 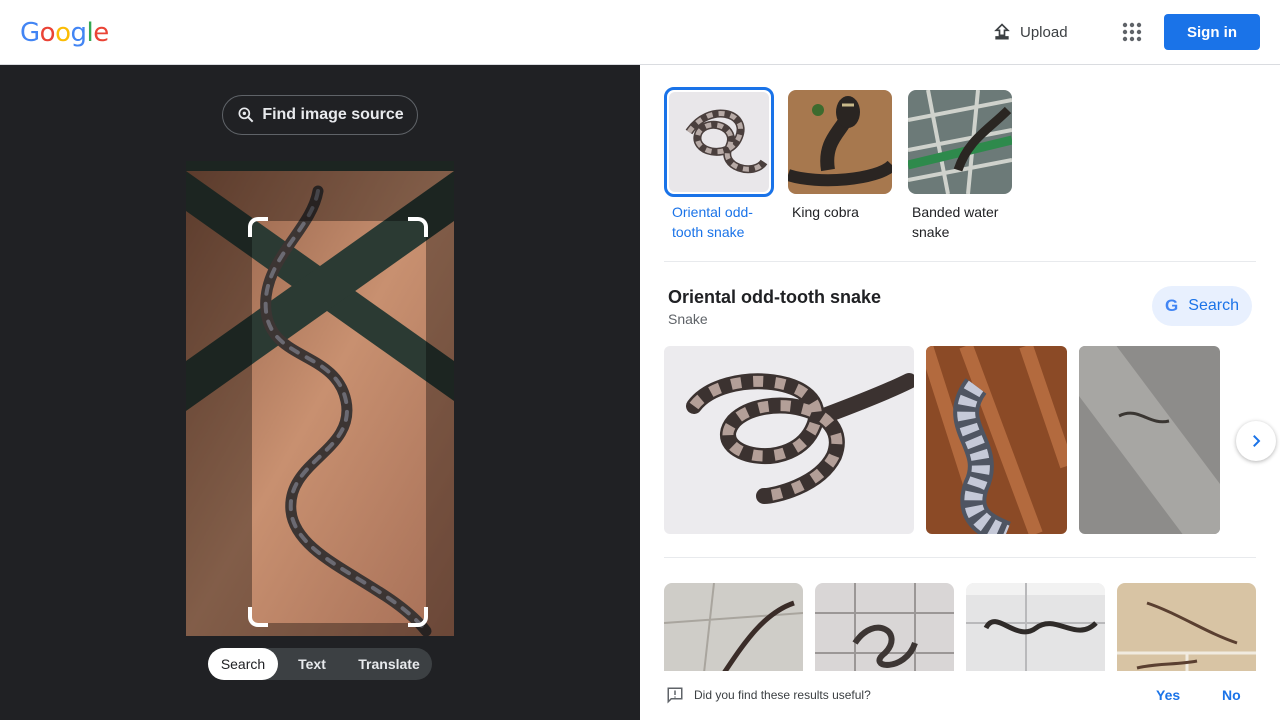 What do you see at coordinates (258, 617) in the screenshot?
I see `crop-handle-bottom-left` at bounding box center [258, 617].